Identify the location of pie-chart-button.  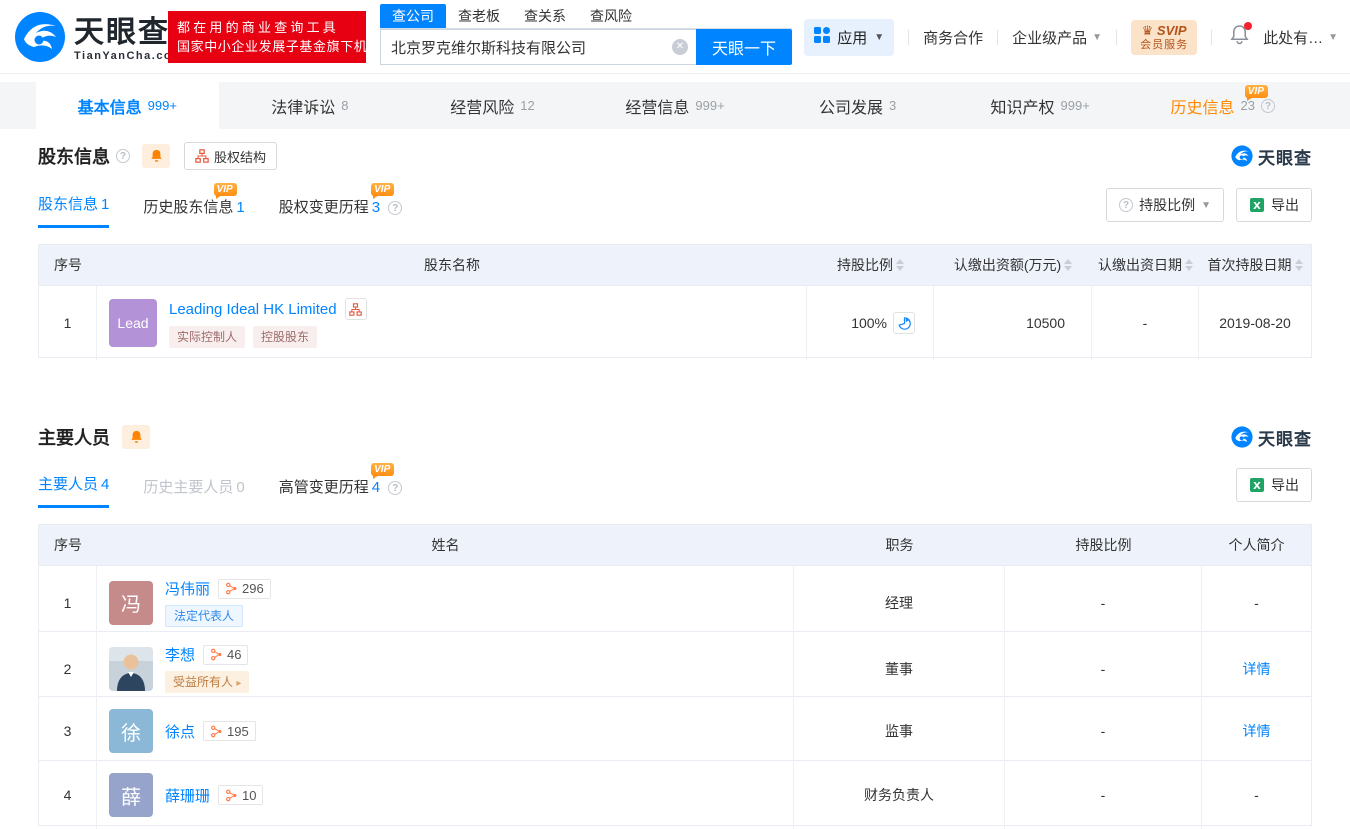
(904, 323).